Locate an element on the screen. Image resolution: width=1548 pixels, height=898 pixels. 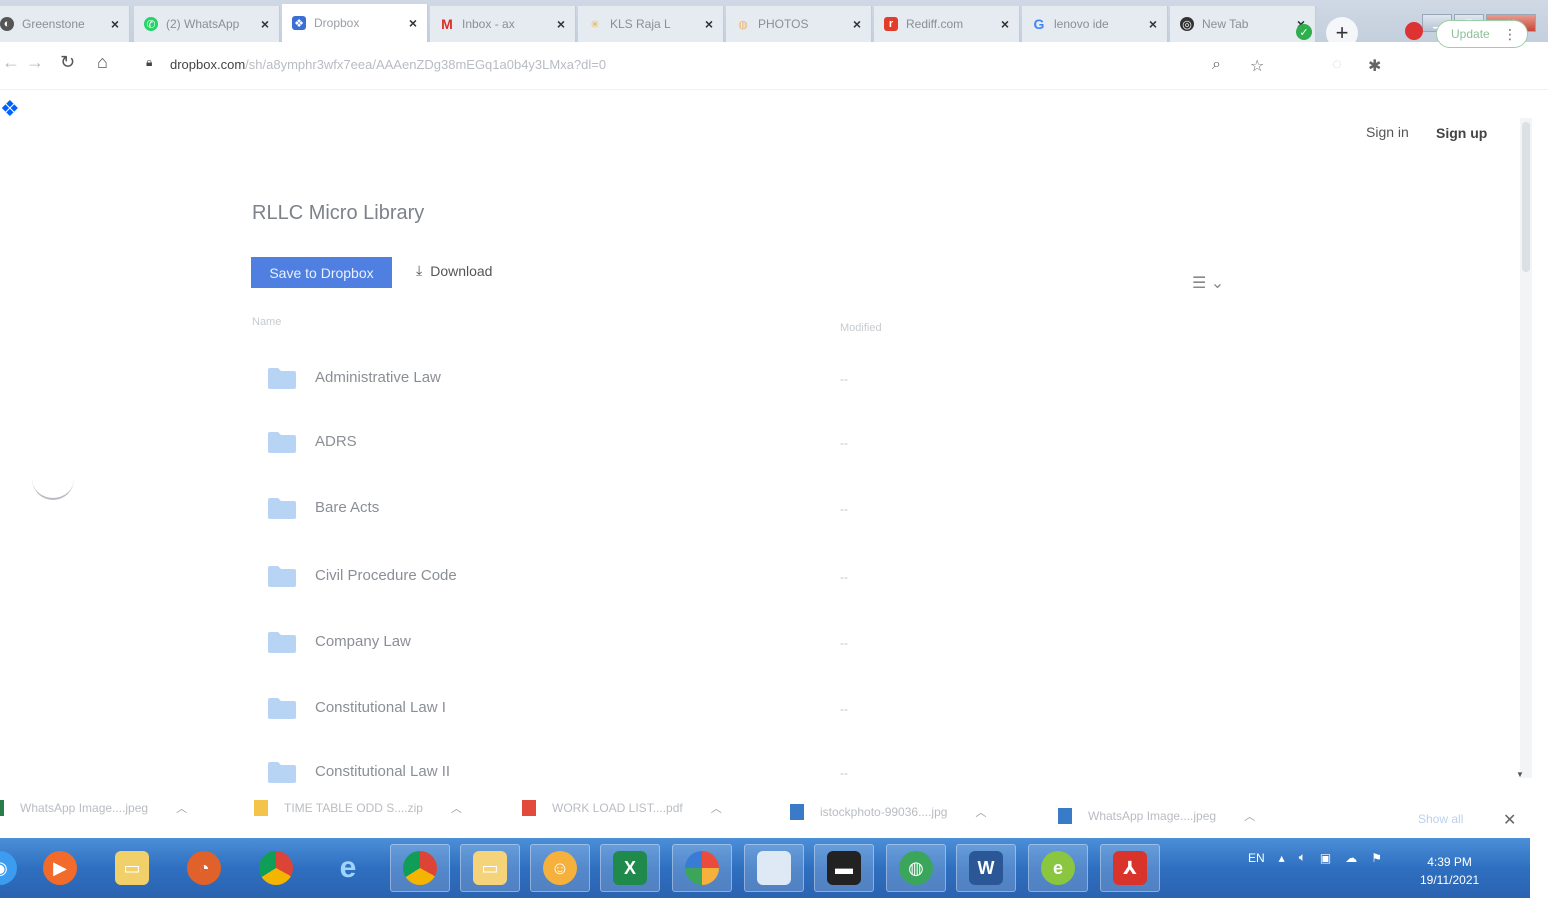
taskbar-app-chrome-active is located at coordinates (420, 868).